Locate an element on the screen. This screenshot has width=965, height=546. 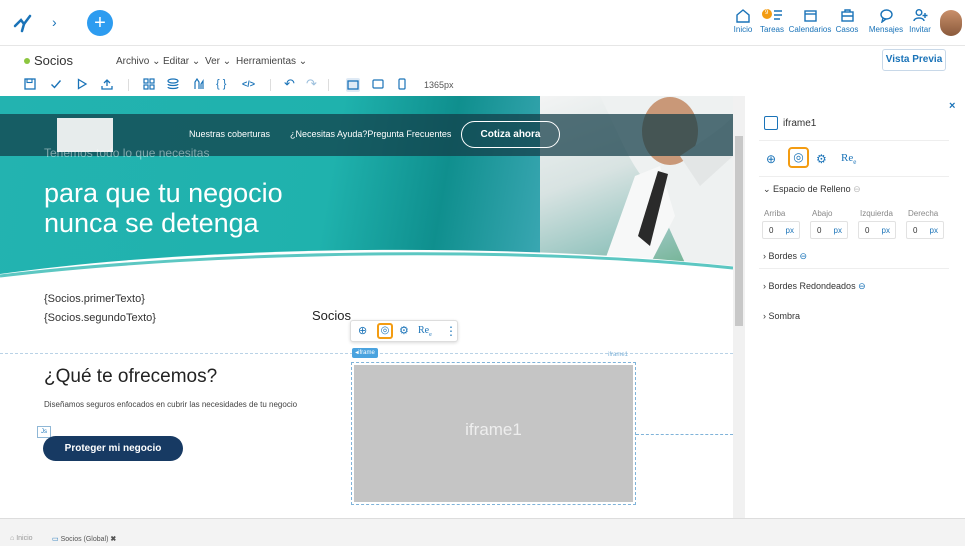
chevron-right-icon: › is located at coordinates (54, 22).